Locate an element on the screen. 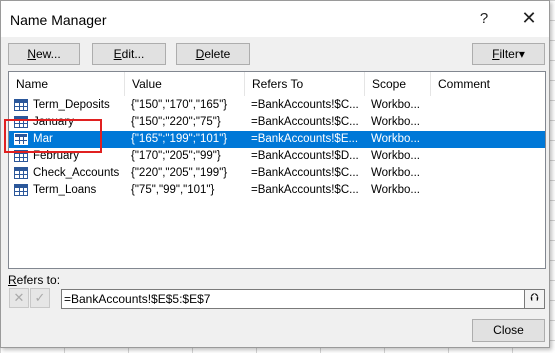 The height and width of the screenshot is (353, 555). delete-button-label: elete is located at coordinates (217, 54).